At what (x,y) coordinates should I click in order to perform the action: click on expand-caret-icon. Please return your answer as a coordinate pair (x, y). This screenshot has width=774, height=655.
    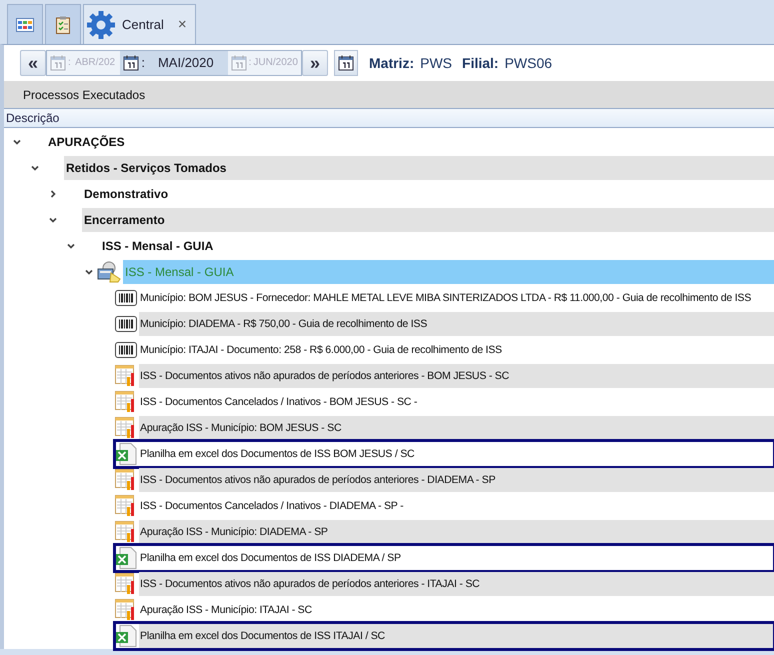
    Looking at the image, I should click on (53, 194).